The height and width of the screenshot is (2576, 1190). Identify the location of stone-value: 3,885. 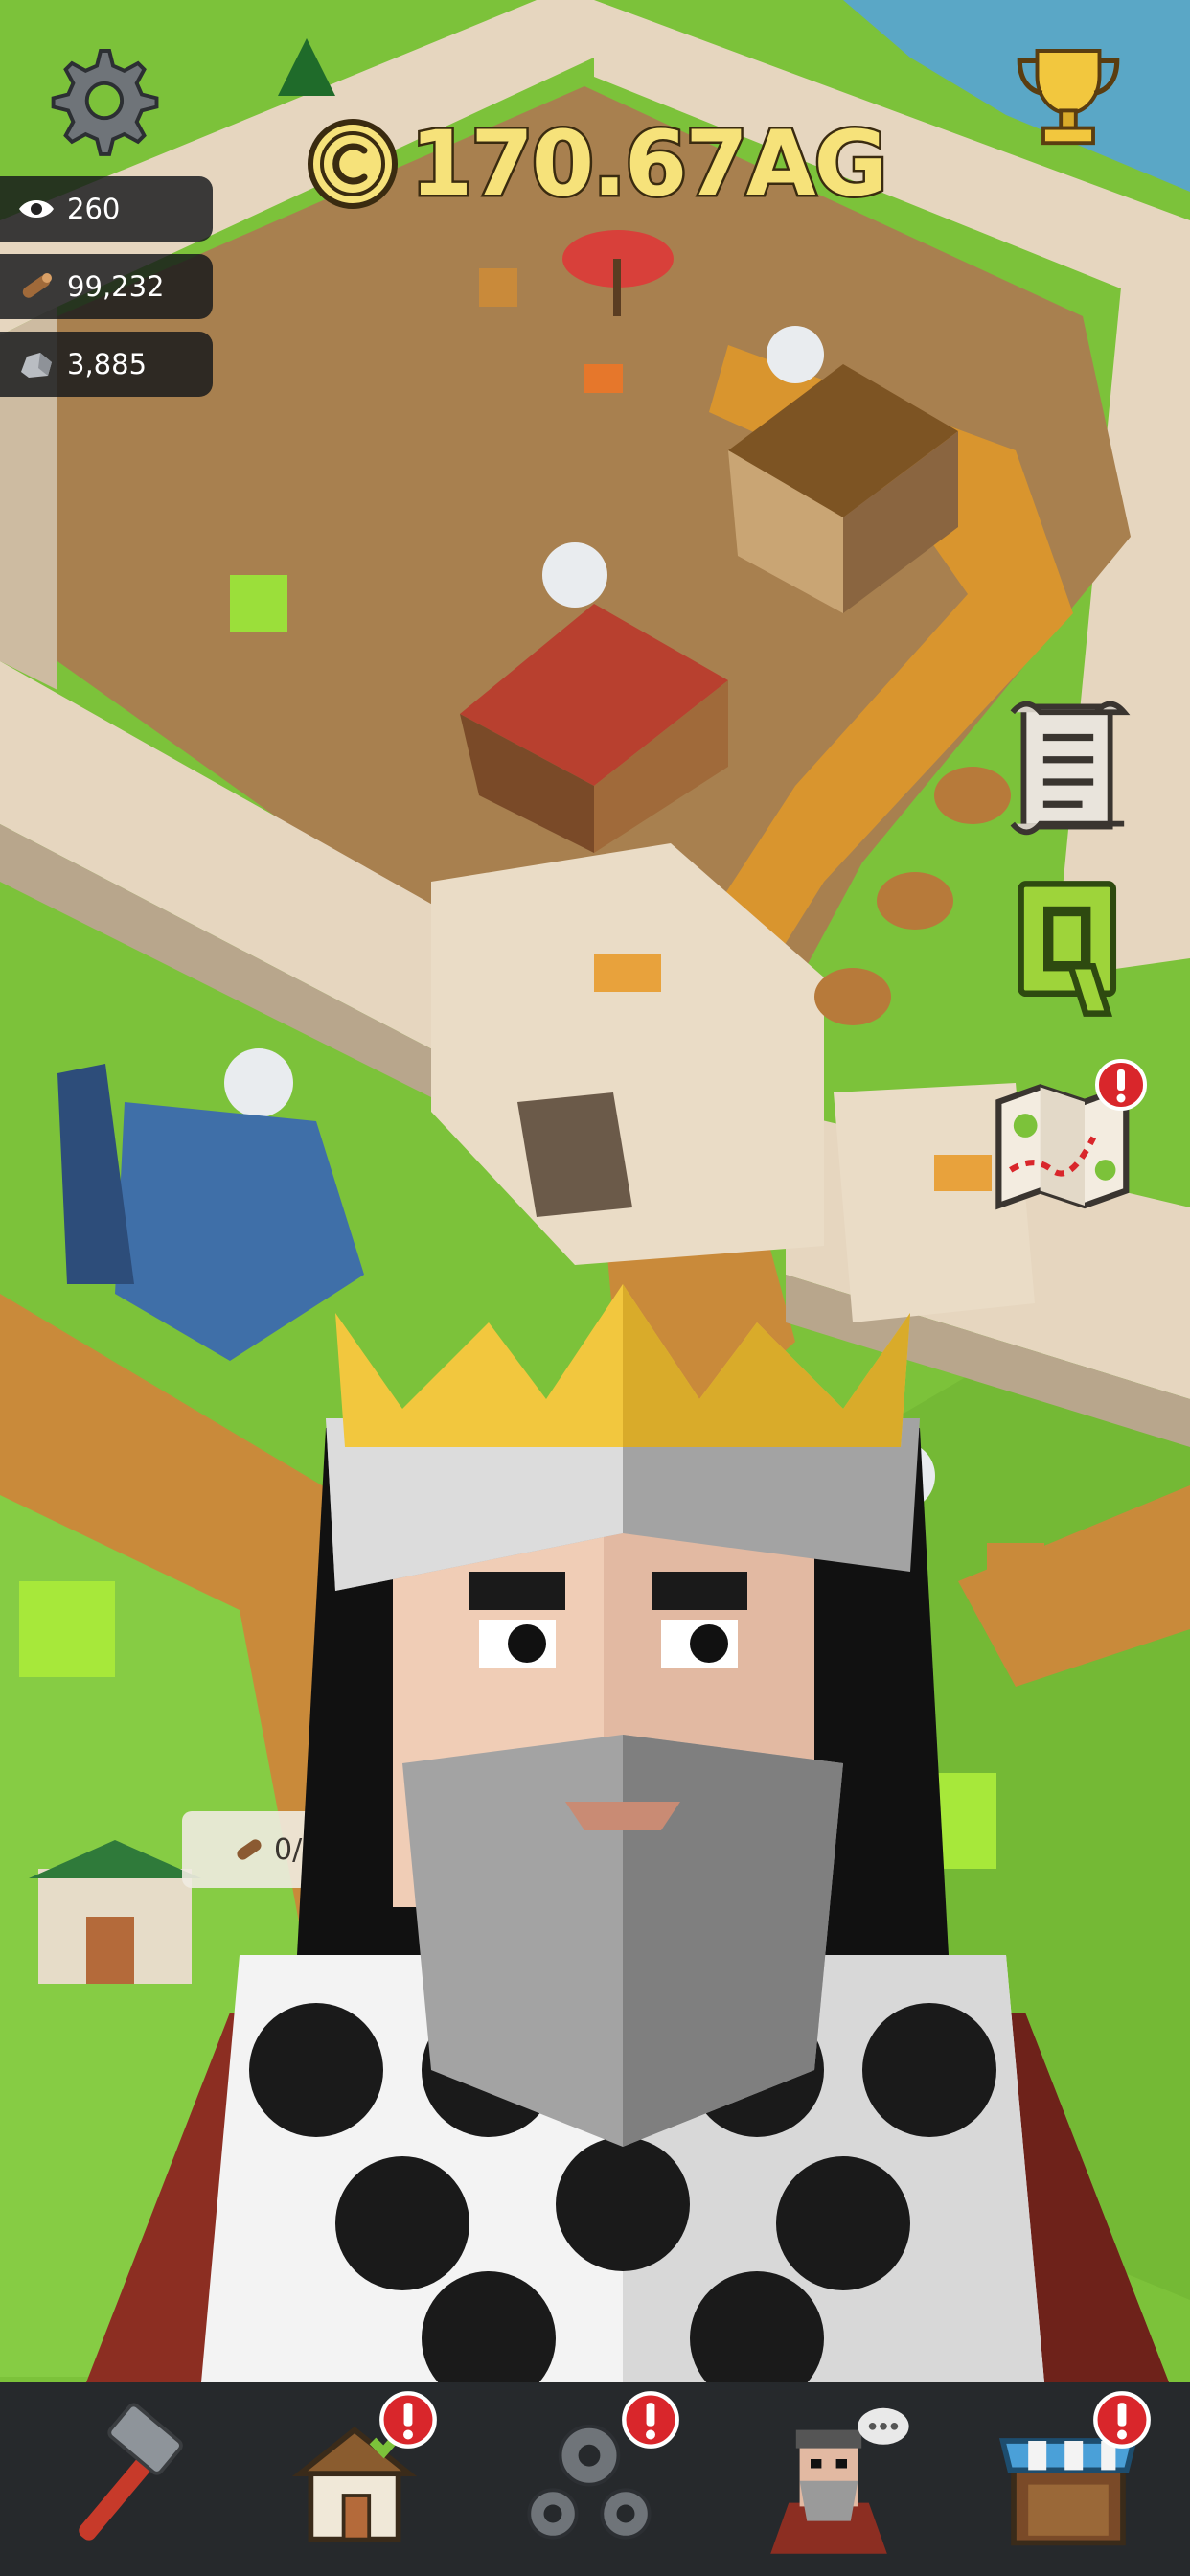
(107, 364).